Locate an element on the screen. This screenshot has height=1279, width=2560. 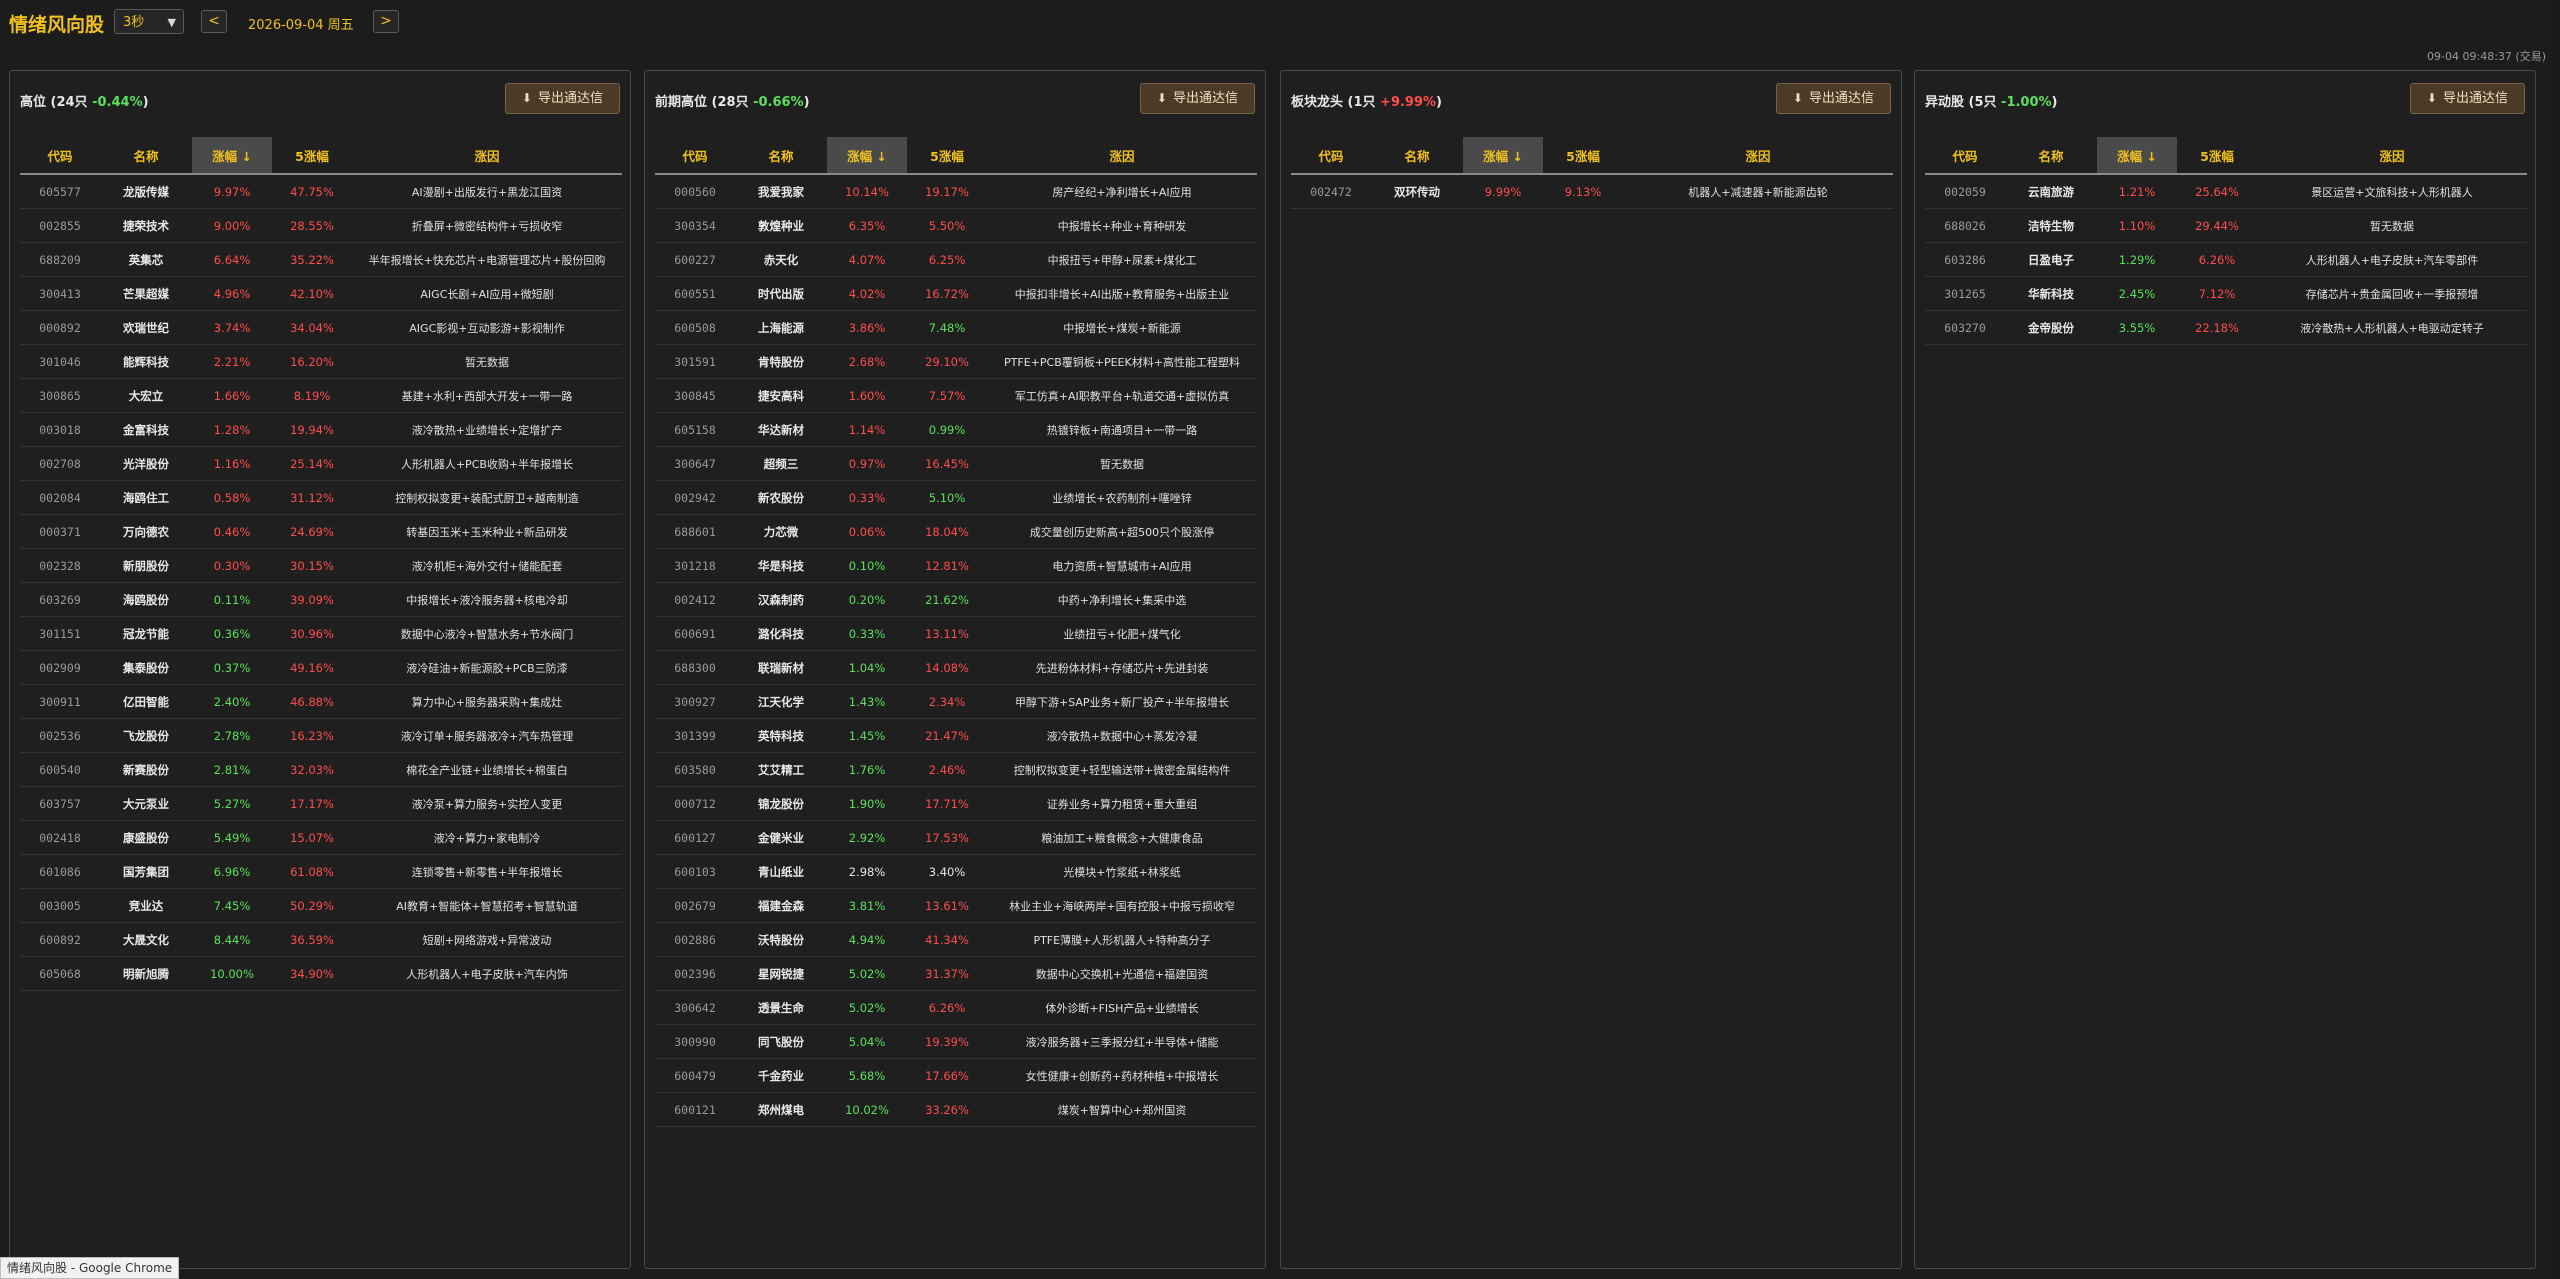
table-row: 605068 明新旭腾 10.00% 34.90% 人形机器人+电子皮肤+汽车内饰 is located at coordinates (321, 973).